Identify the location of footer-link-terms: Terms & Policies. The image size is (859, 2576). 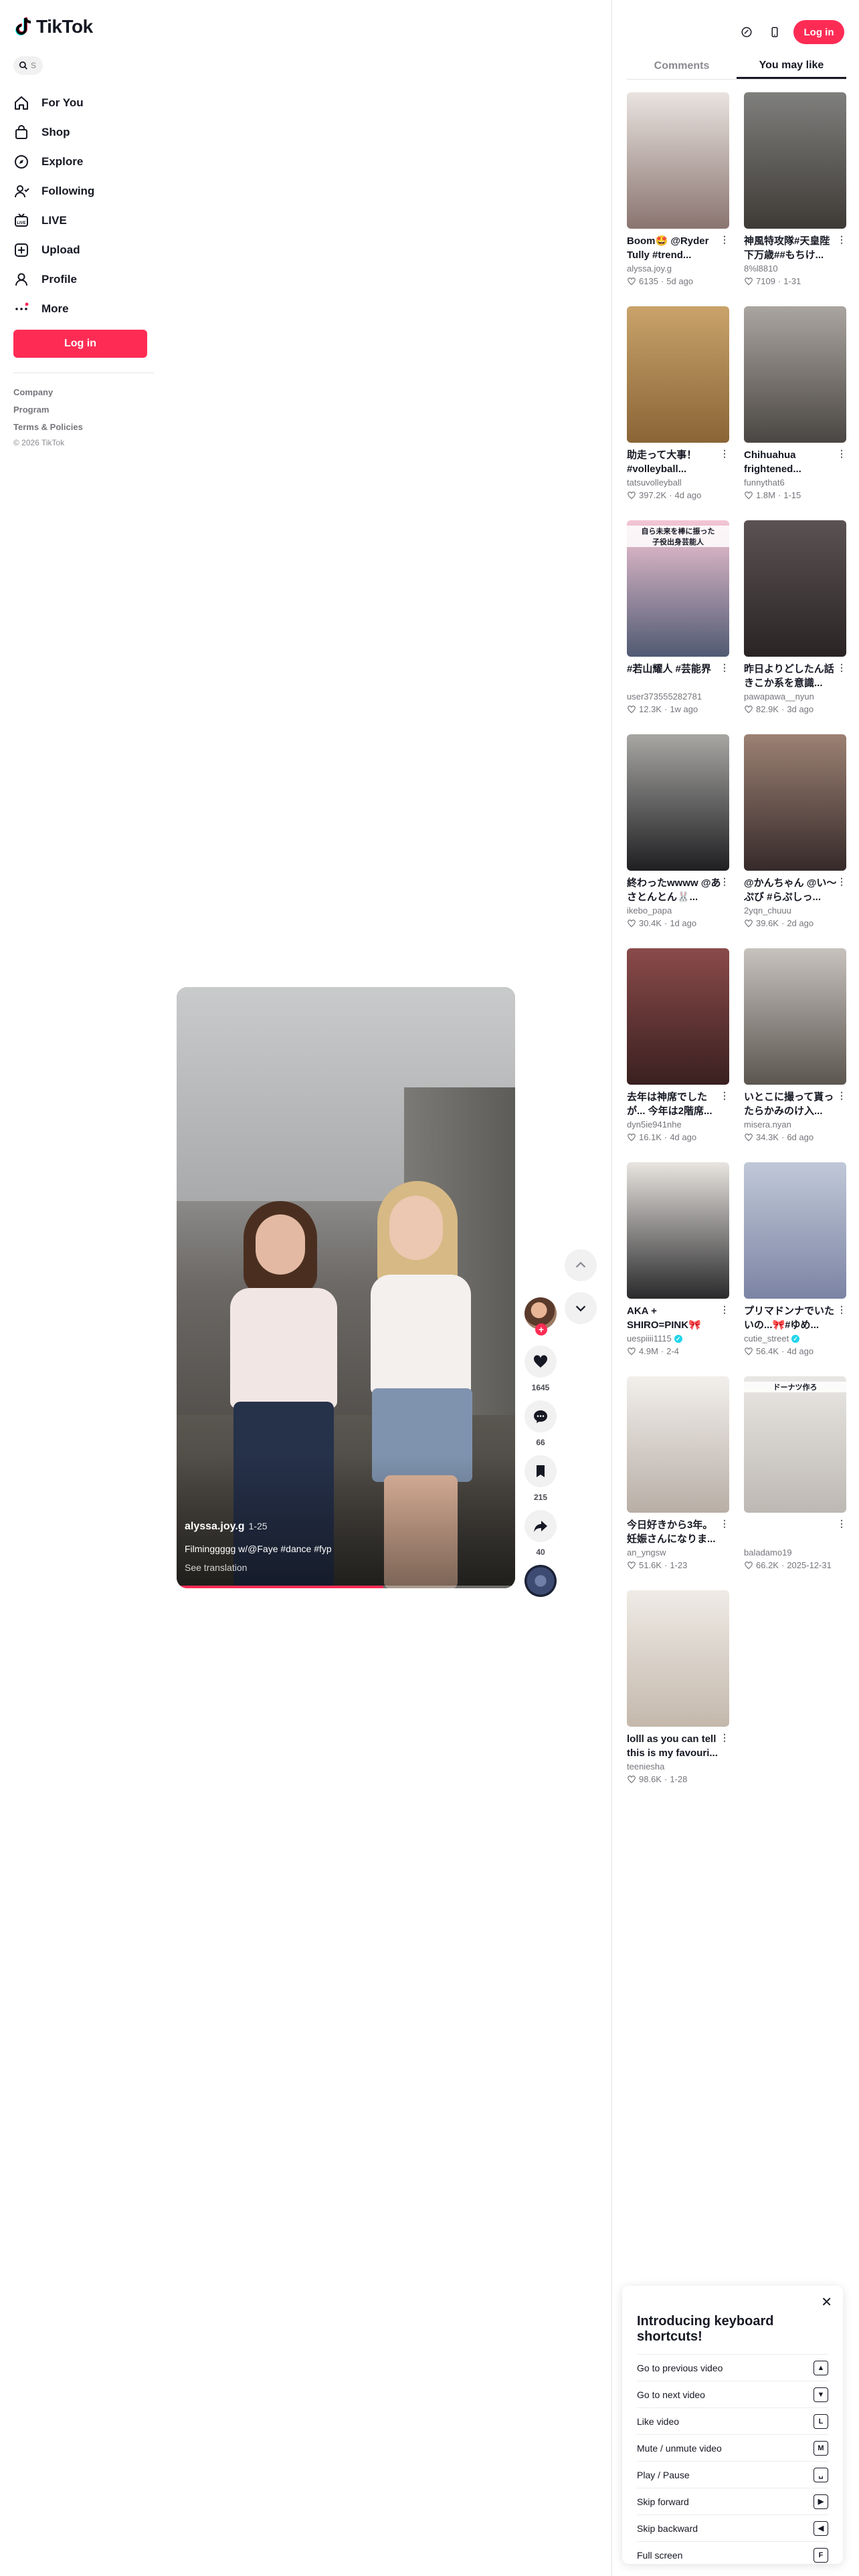
(48, 427).